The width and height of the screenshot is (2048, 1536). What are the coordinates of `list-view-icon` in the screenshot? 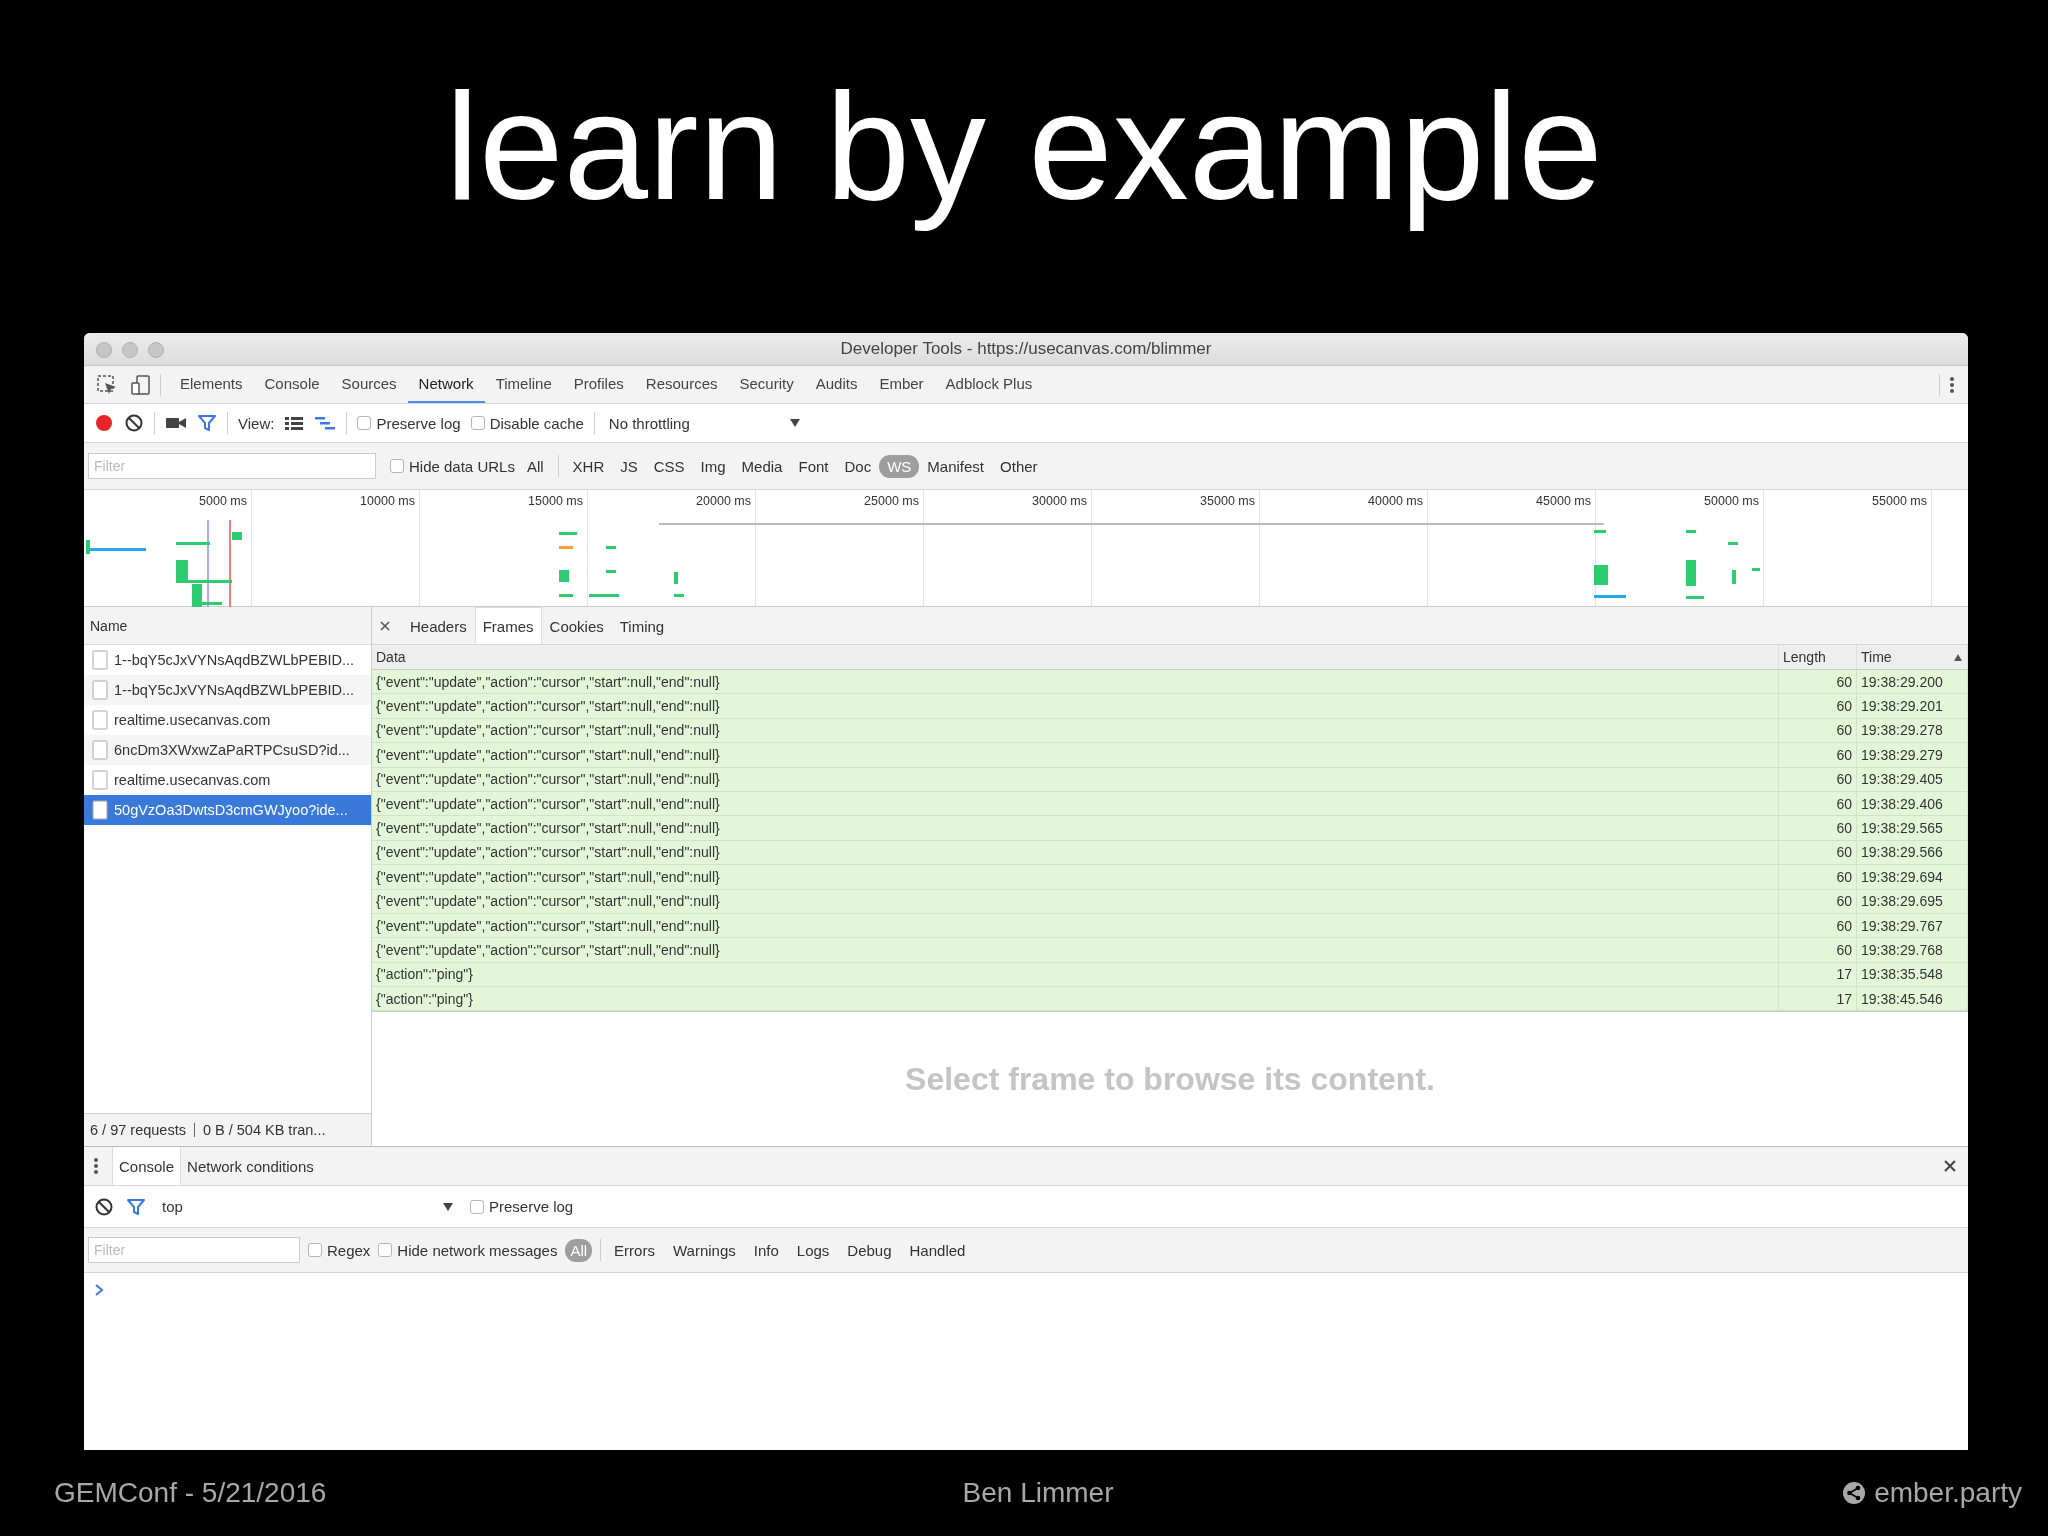 It's located at (294, 423).